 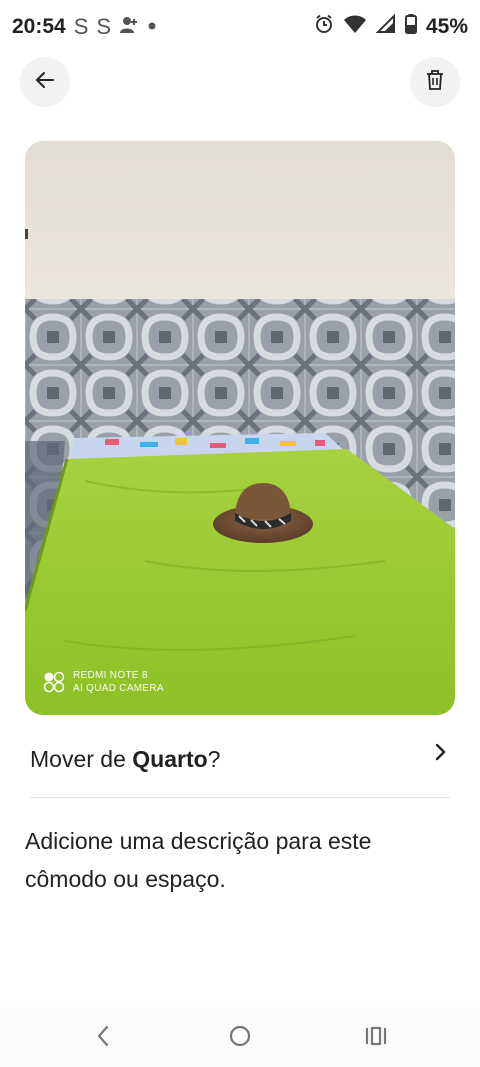 I want to click on trash-icon, so click(x=435, y=82).